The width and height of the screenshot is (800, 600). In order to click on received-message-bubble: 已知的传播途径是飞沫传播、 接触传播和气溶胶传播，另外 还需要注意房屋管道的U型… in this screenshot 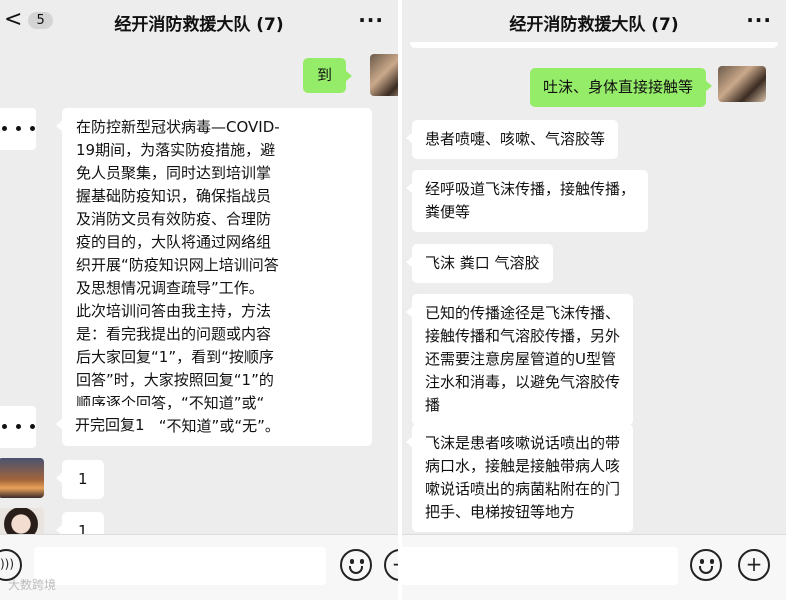, I will do `click(519, 359)`.